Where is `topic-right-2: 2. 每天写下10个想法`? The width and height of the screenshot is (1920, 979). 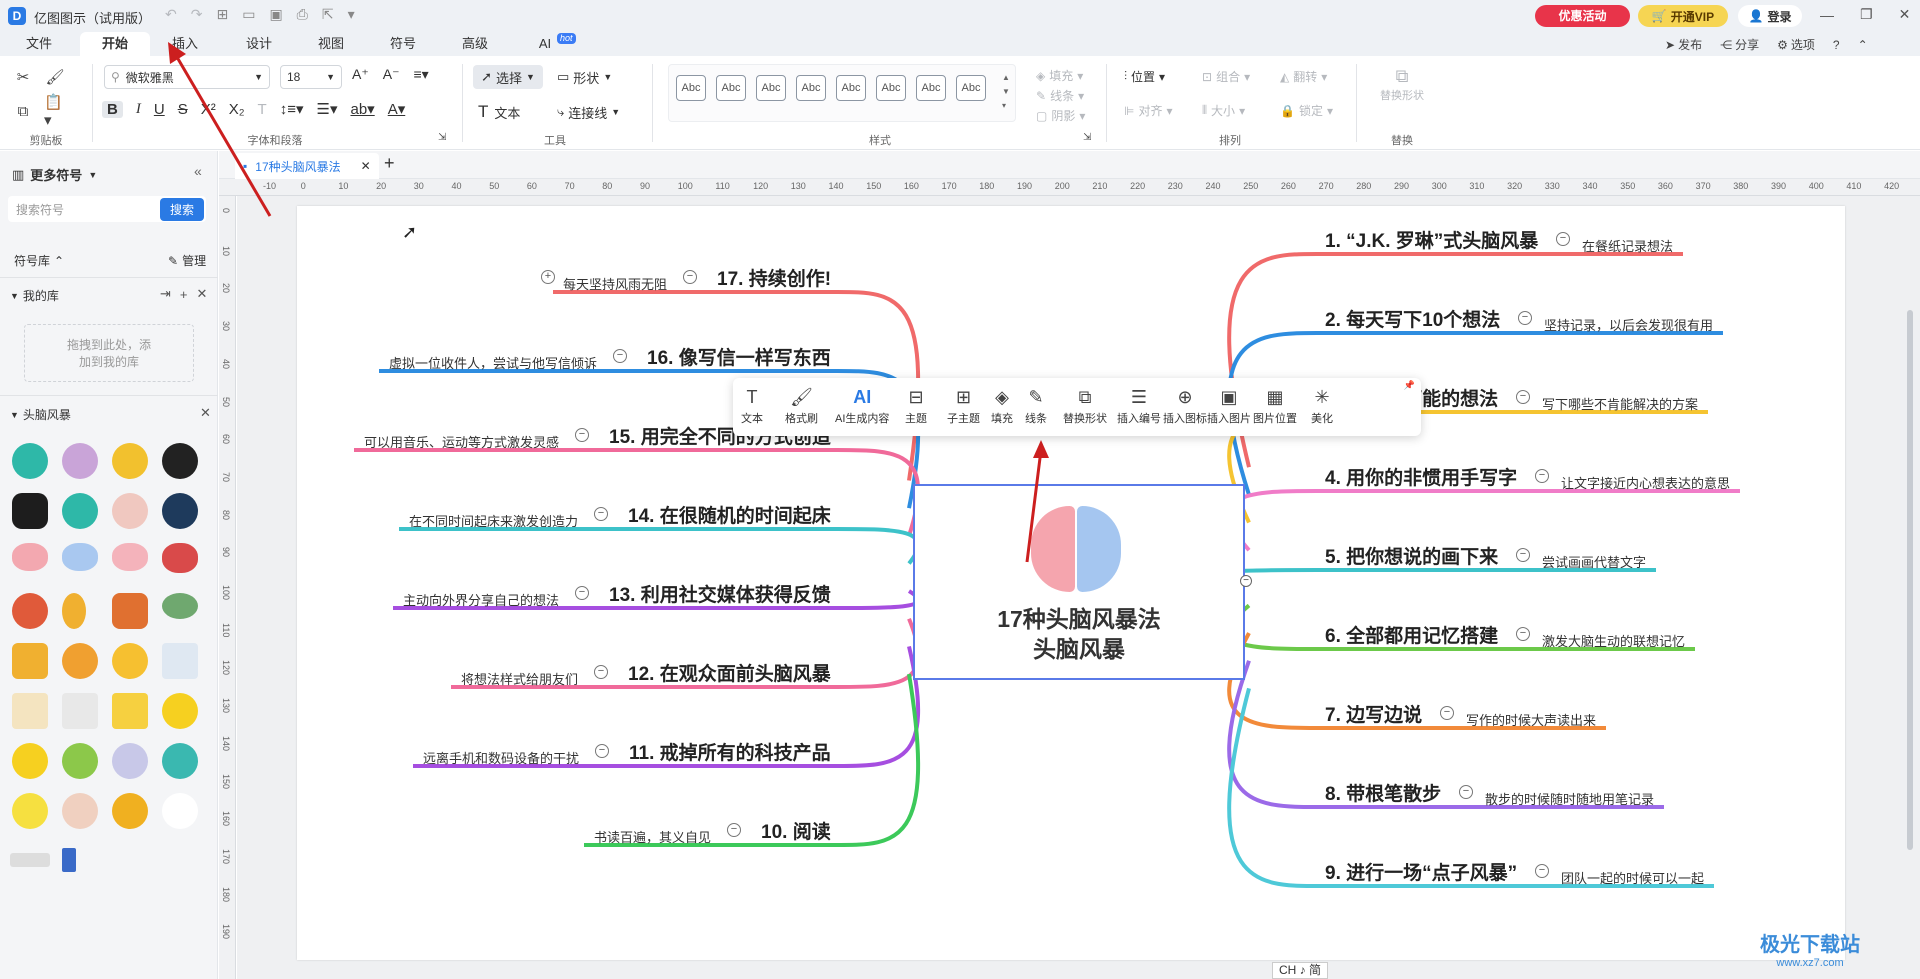
topic-right-2: 2. 每天写下10个想法 is located at coordinates (1412, 318).